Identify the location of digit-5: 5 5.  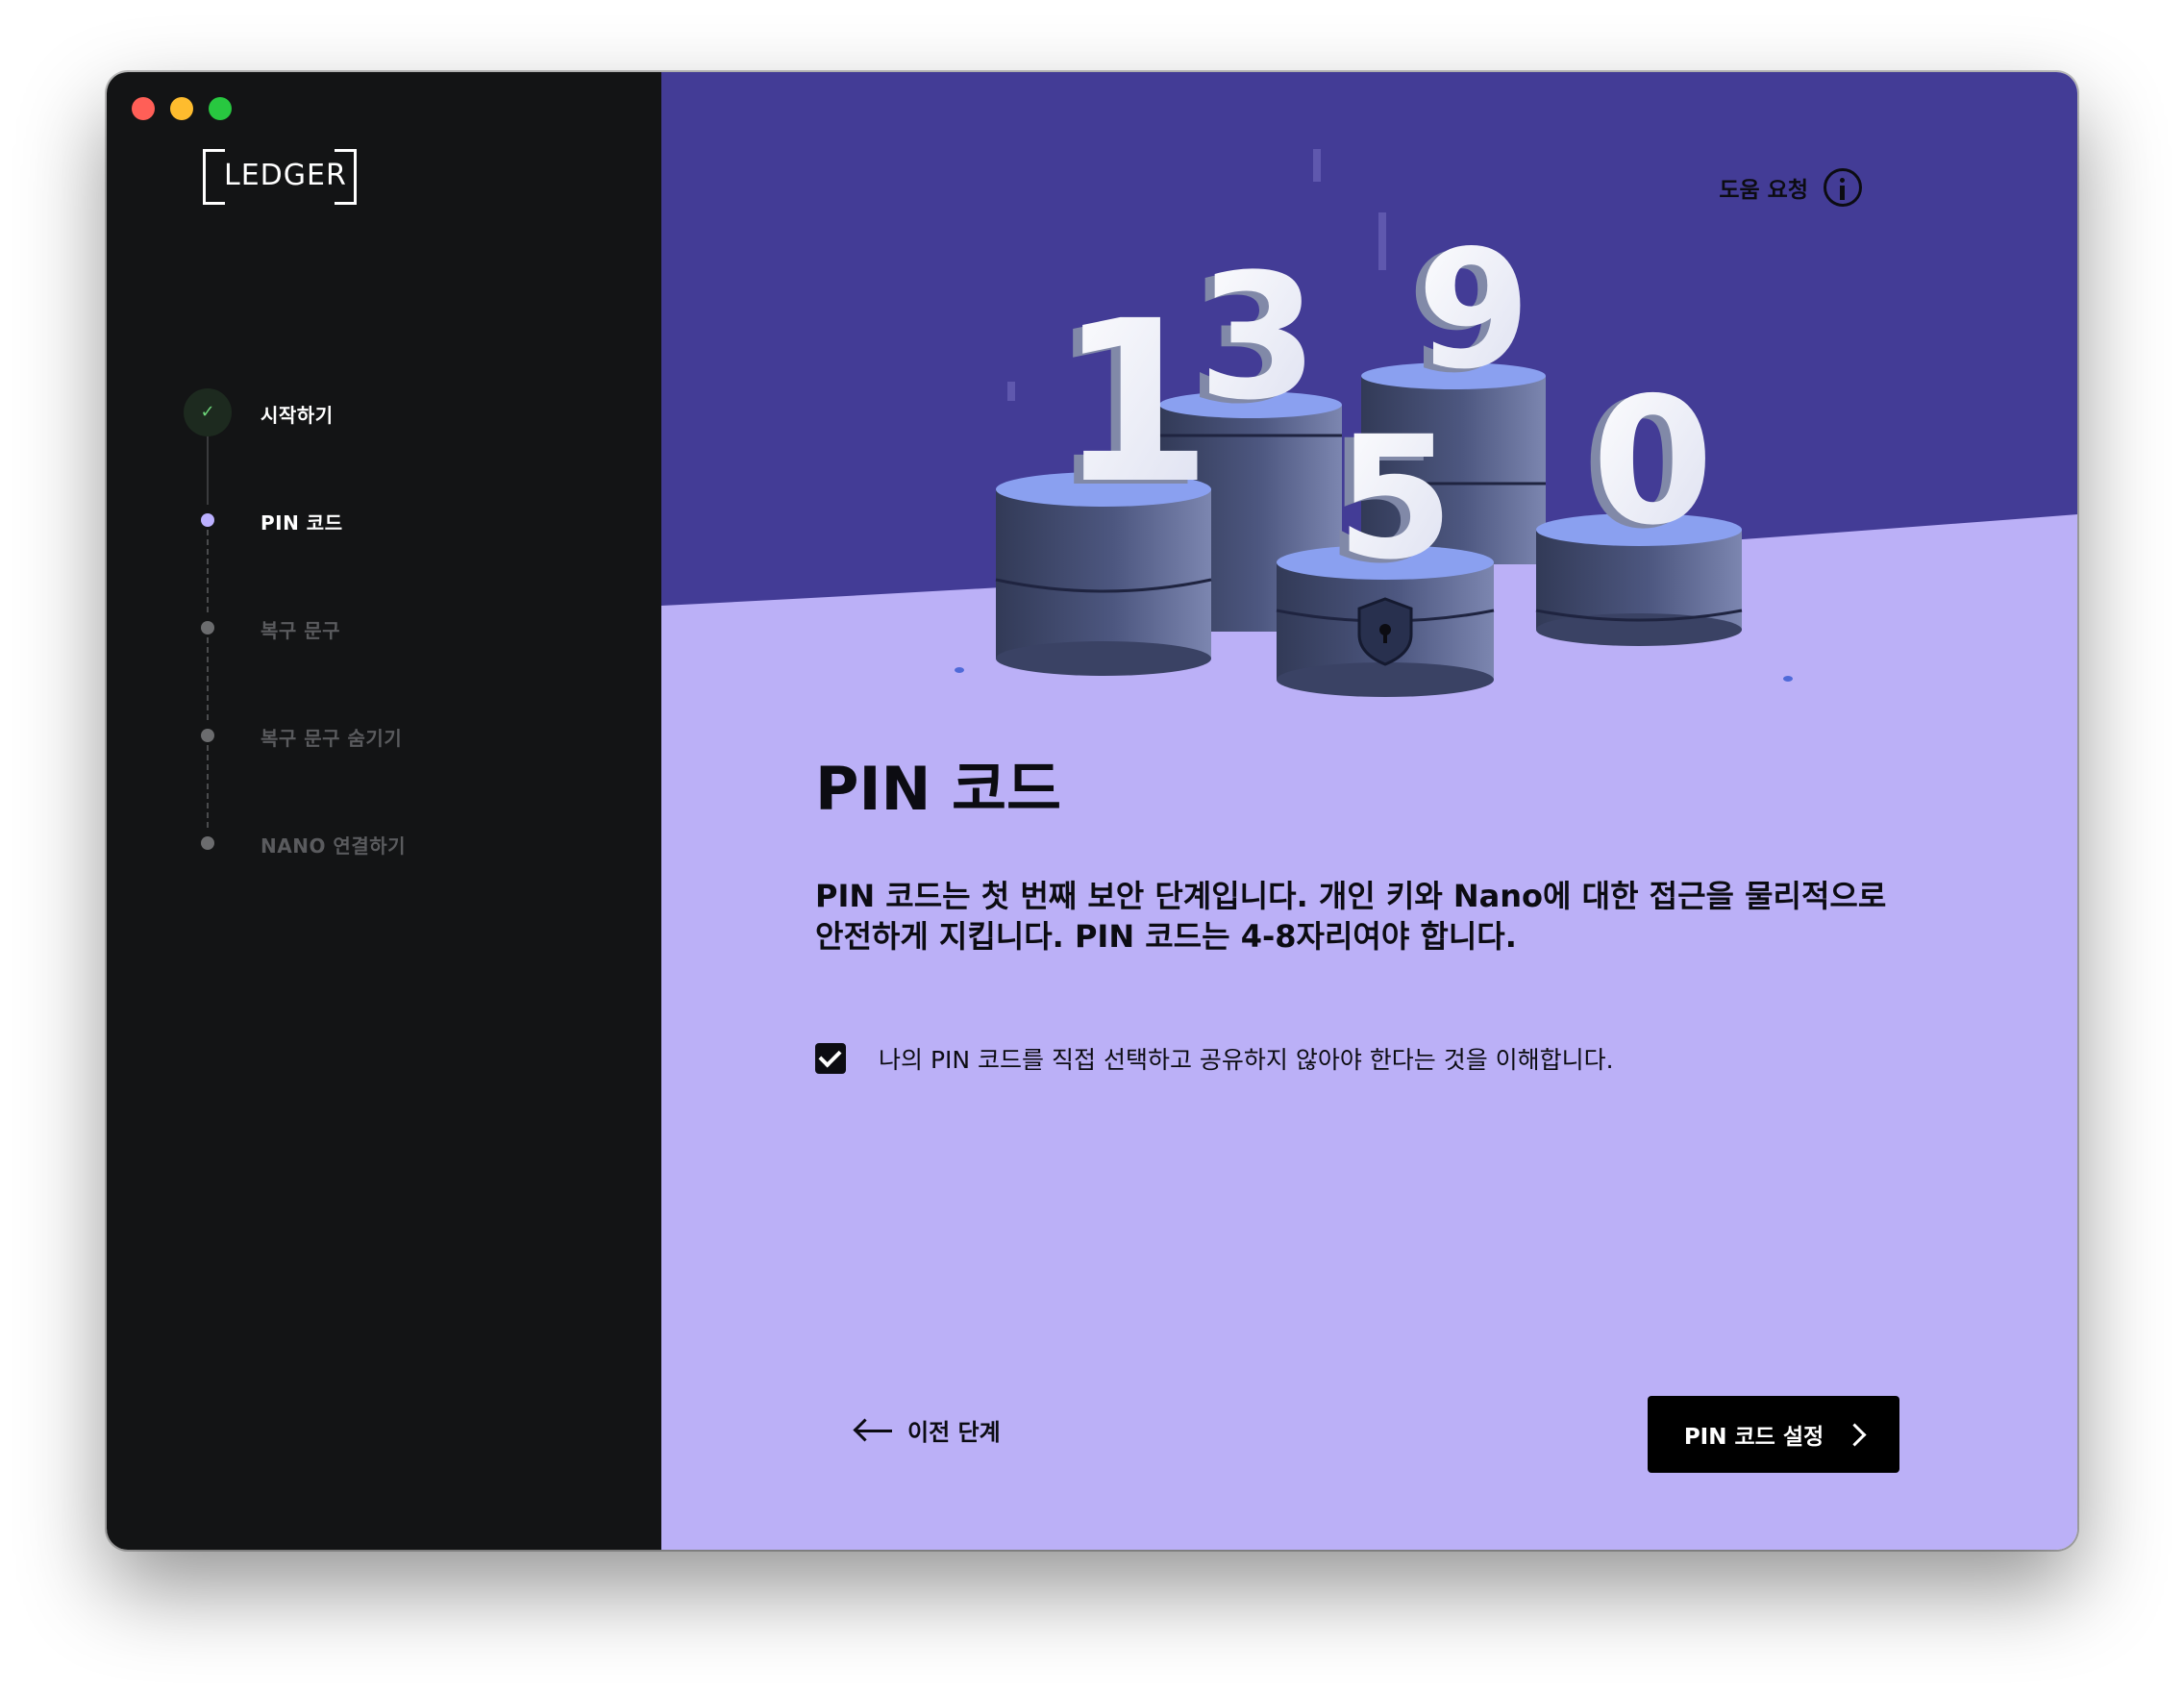
(1390, 500).